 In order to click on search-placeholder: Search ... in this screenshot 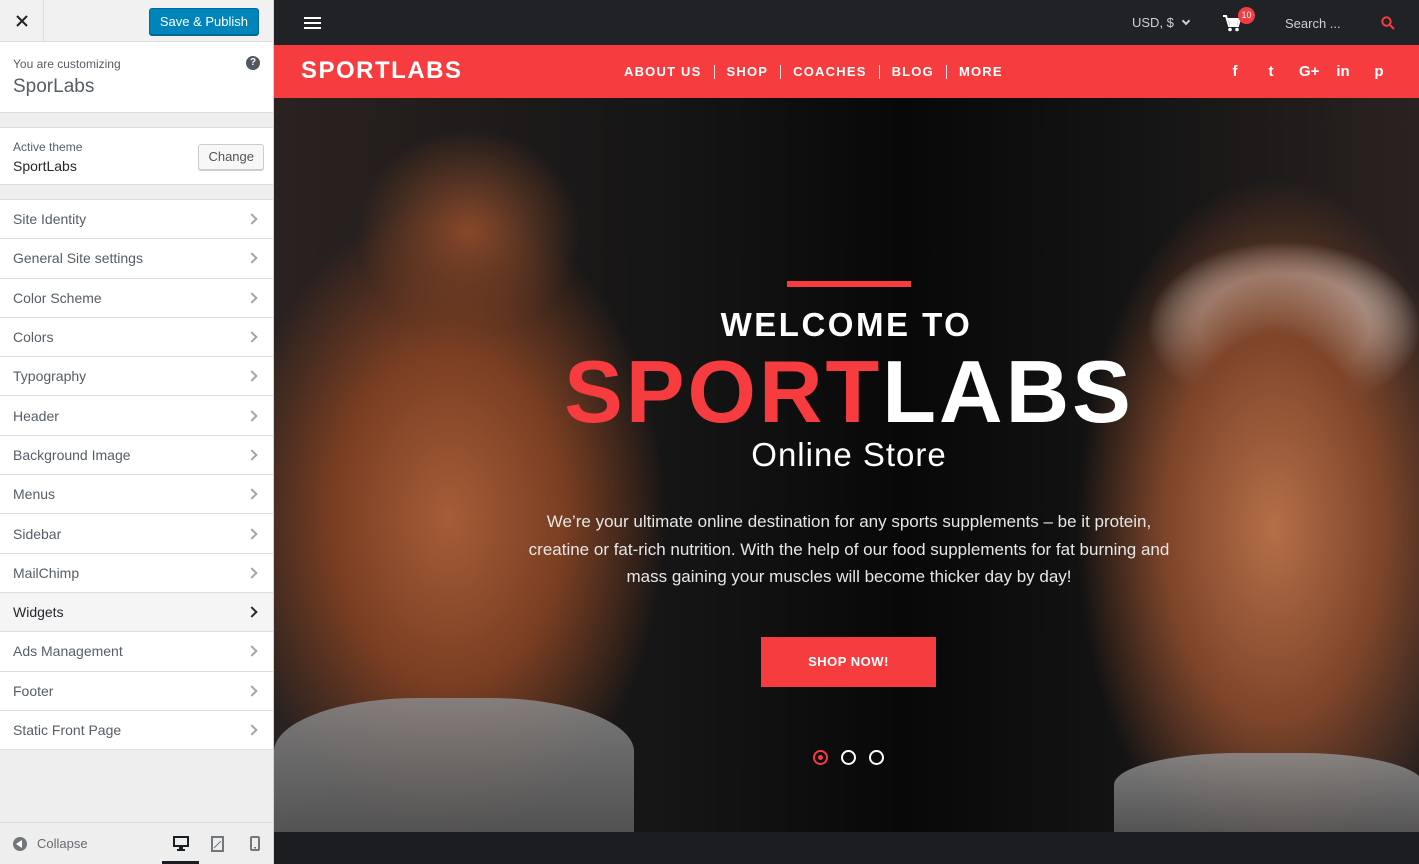, I will do `click(1313, 23)`.